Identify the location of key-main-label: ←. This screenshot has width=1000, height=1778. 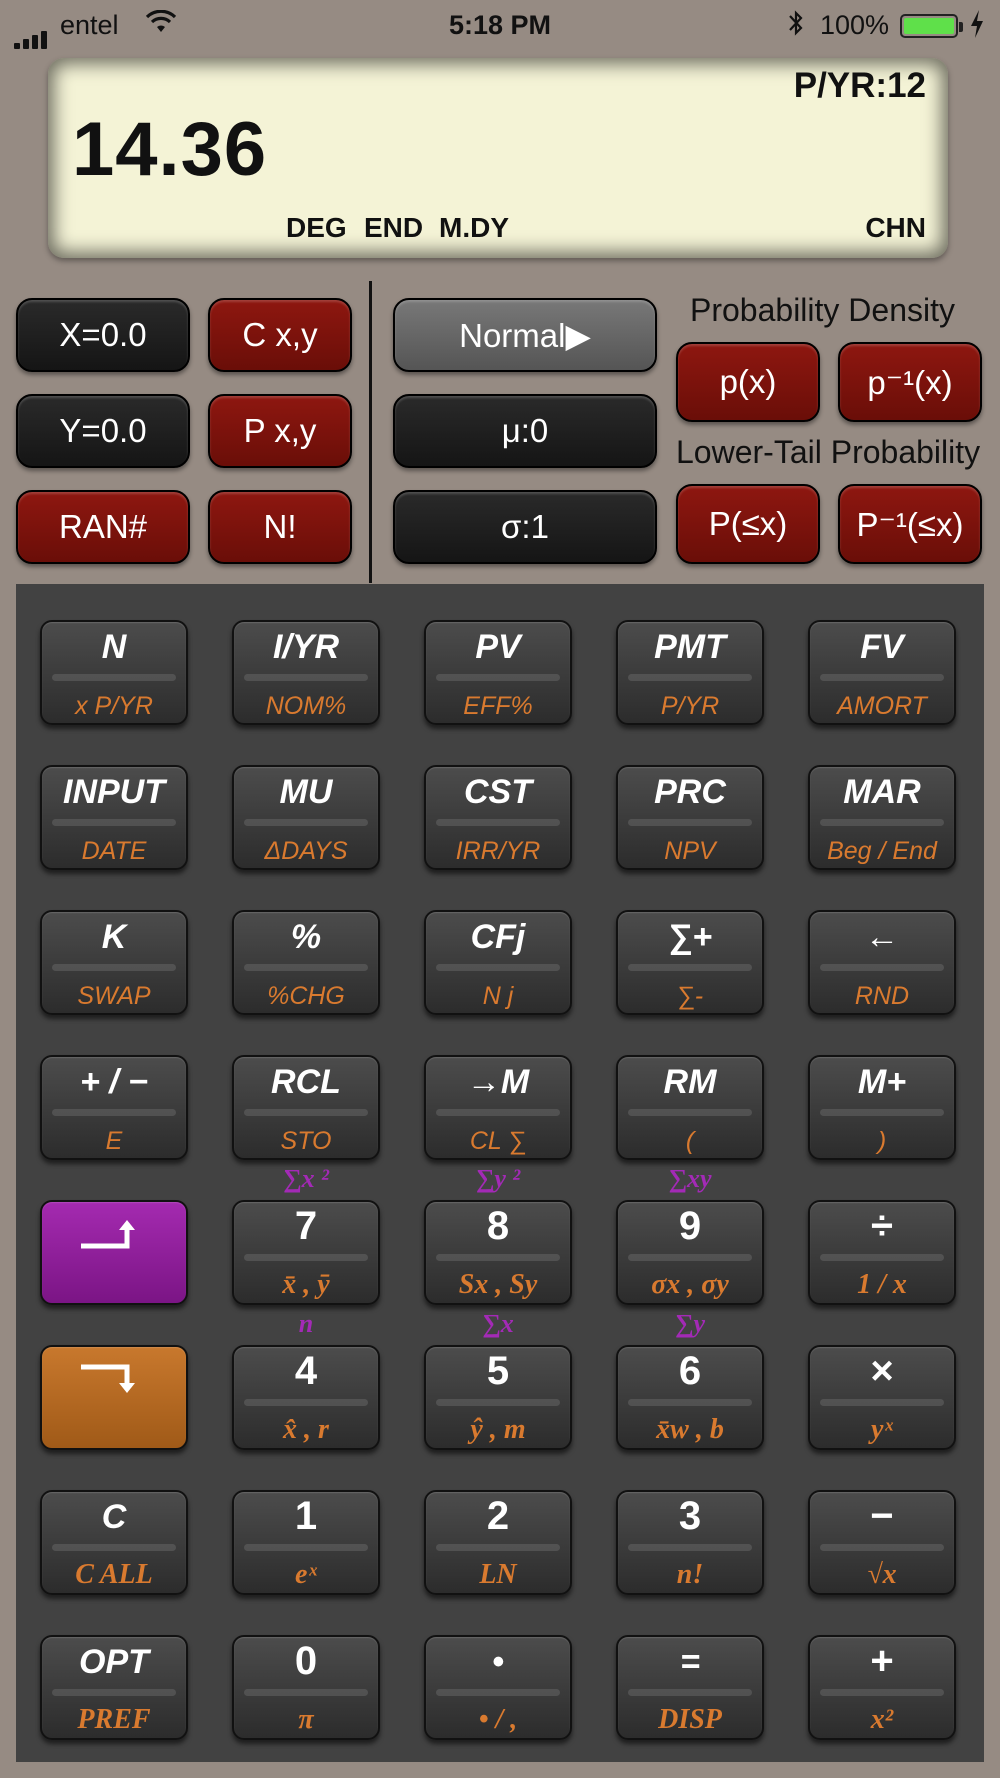
(882, 937).